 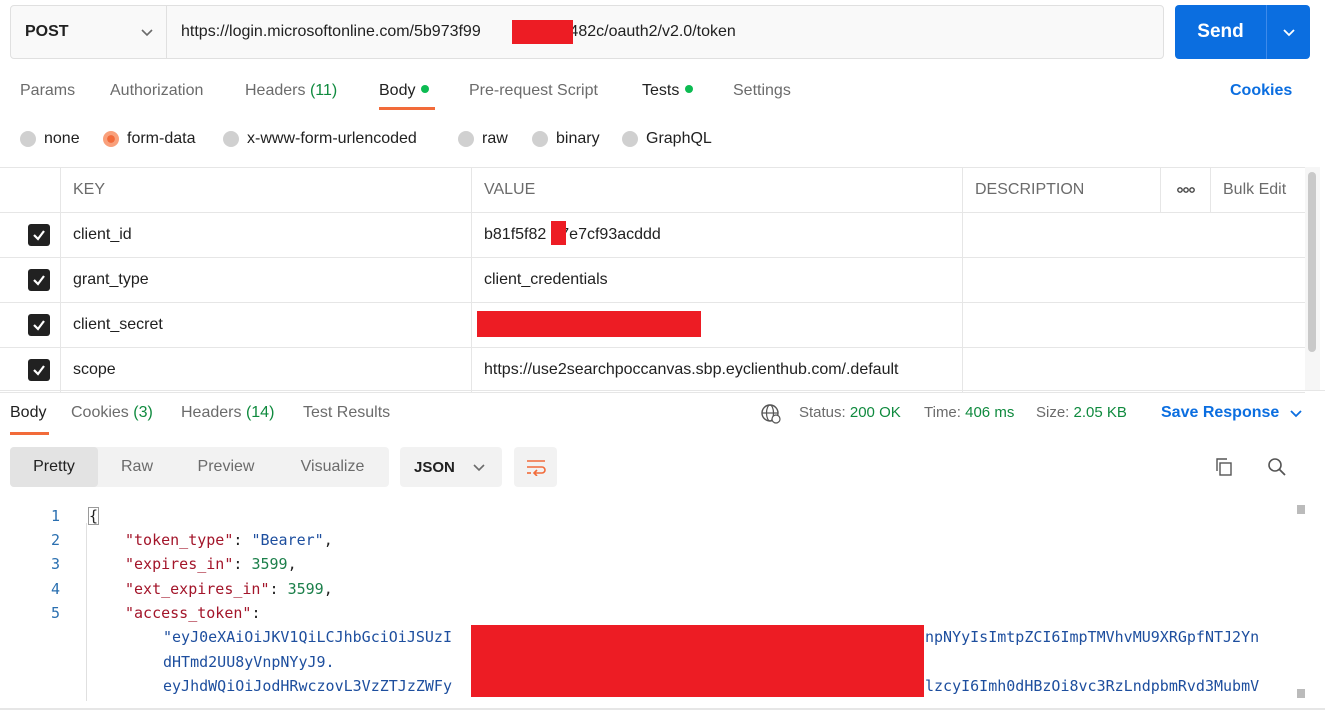 I want to click on tab-prerequest-script: Pre-request Script, so click(x=533, y=91).